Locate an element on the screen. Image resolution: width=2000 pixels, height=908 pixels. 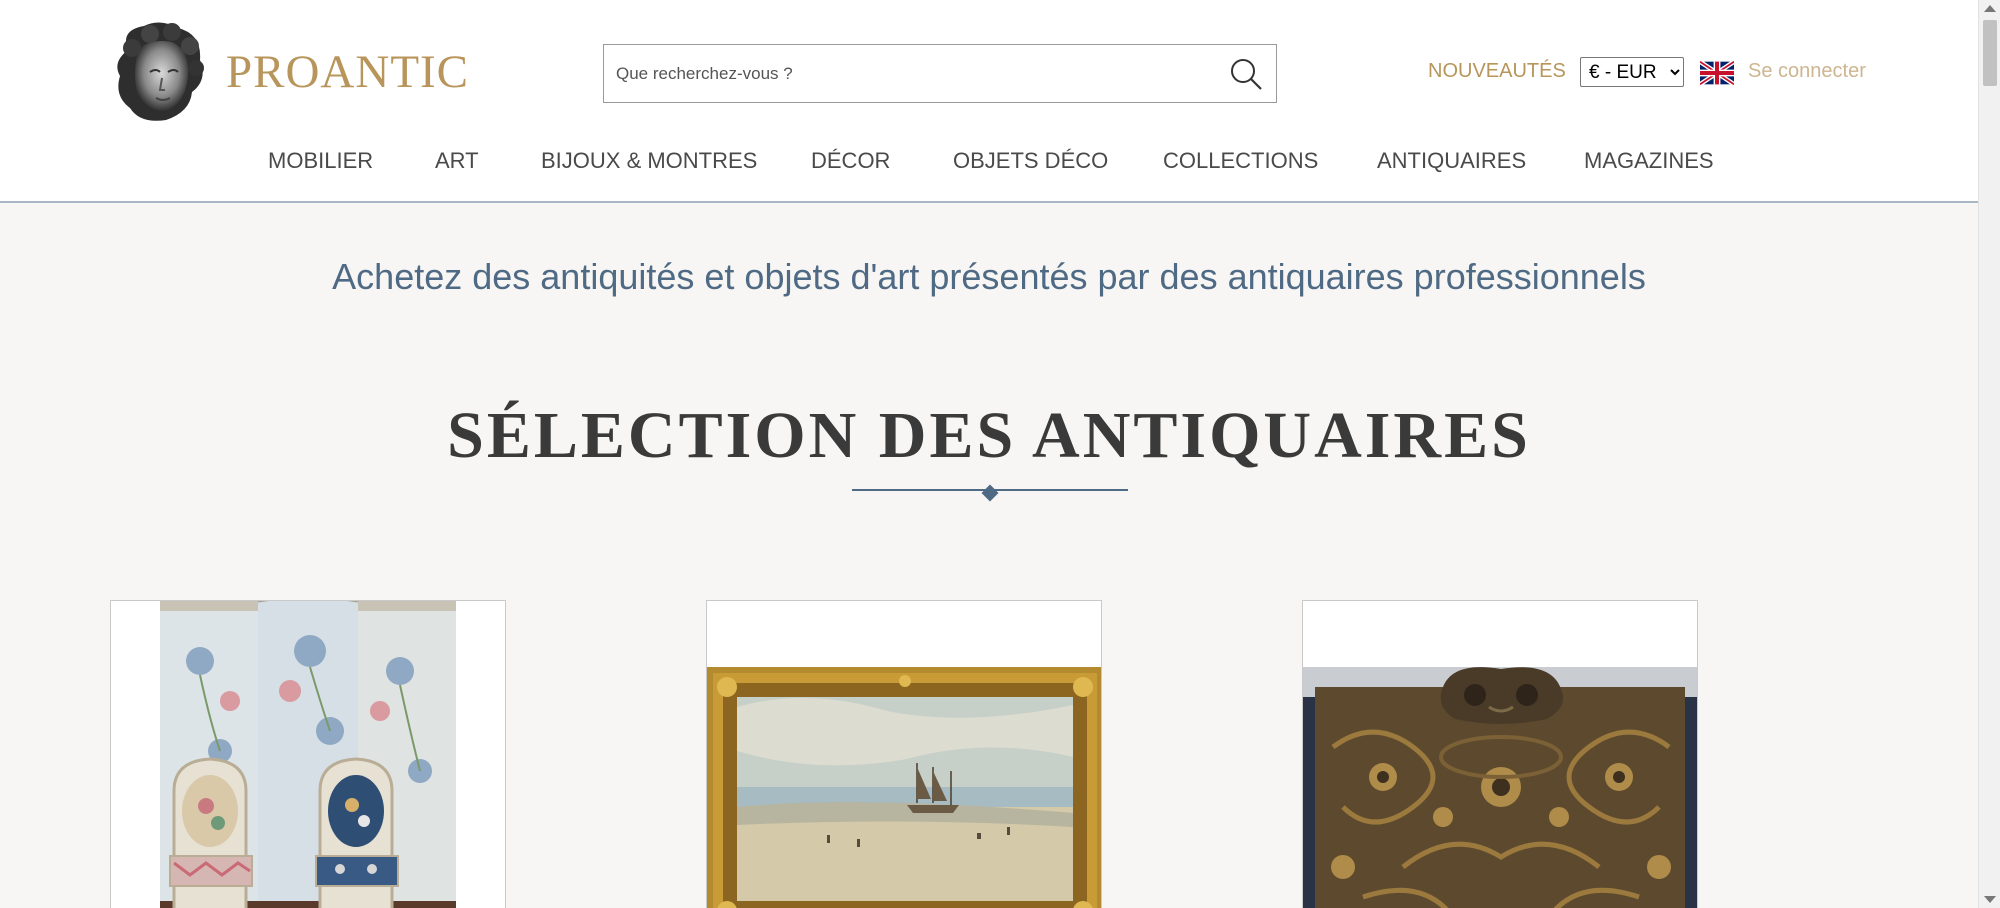
product-image-seascape-painting is located at coordinates (904, 787).